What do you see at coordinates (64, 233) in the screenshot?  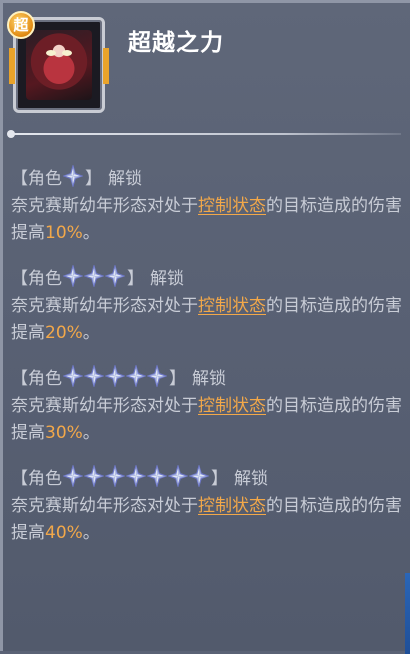 I see `damage-bonus-percent: 10%` at bounding box center [64, 233].